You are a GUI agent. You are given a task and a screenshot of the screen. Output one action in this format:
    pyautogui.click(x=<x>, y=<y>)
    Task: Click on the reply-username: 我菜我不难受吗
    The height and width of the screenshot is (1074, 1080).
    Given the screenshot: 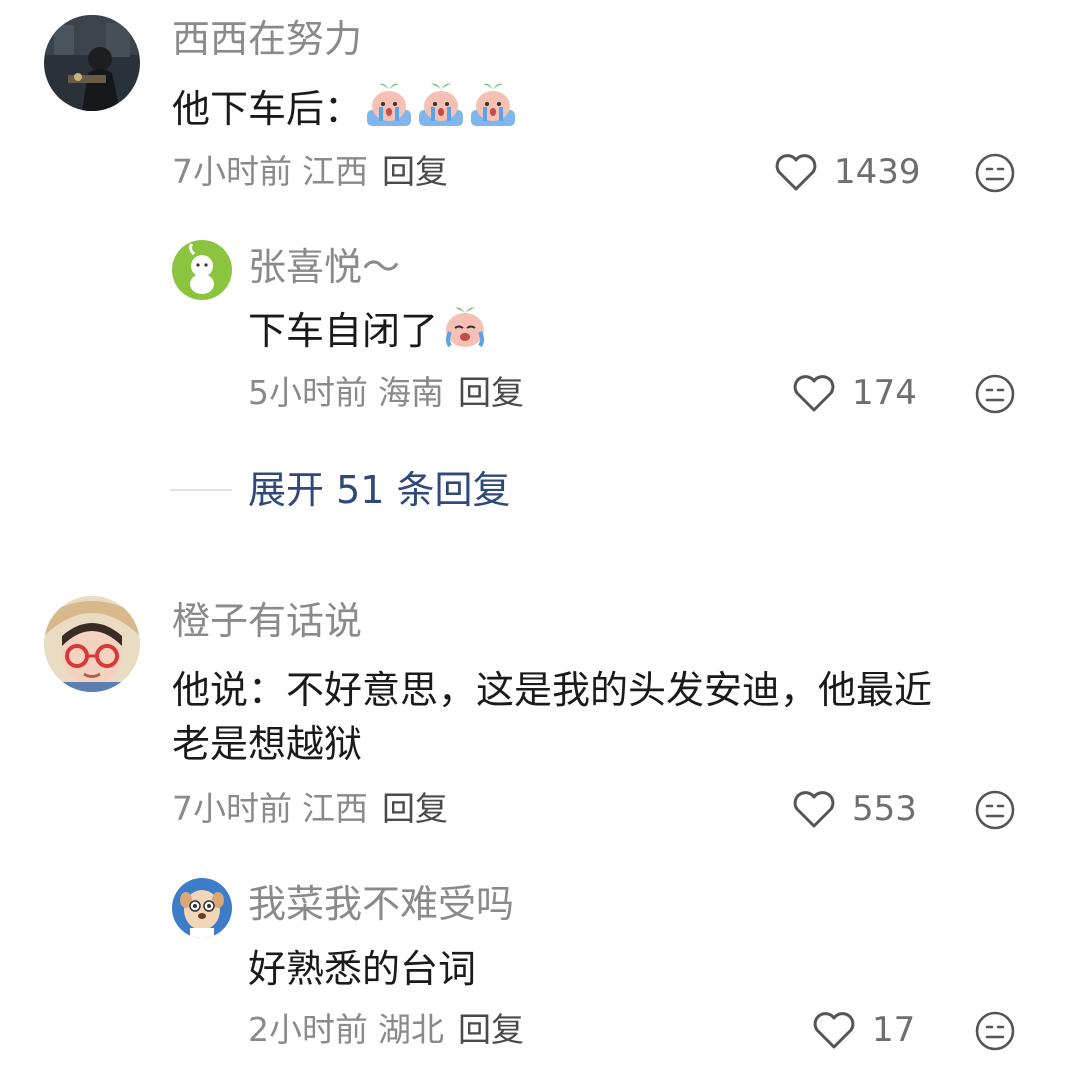 What is the action you would take?
    pyautogui.click(x=381, y=904)
    